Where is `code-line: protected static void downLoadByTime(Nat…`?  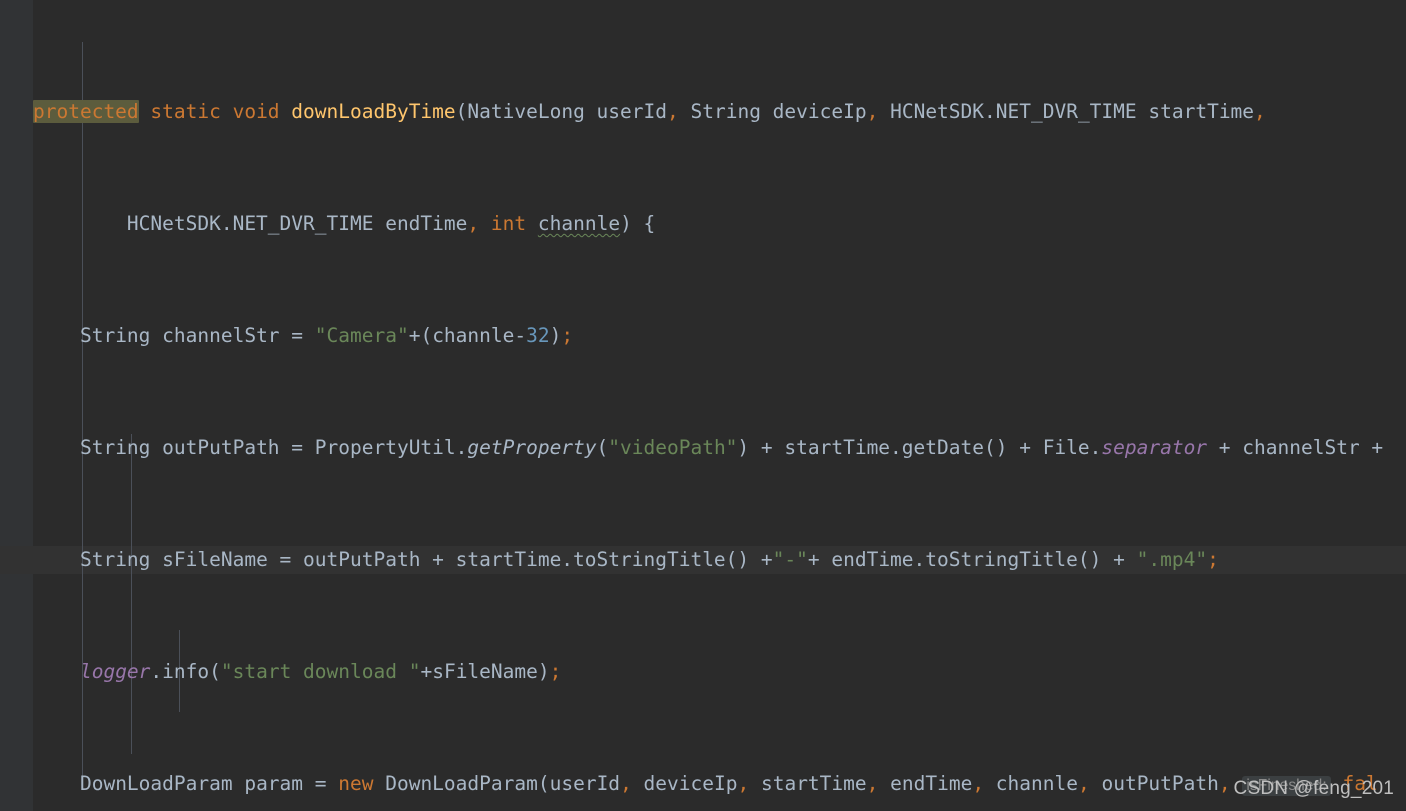
code-line: protected static void downLoadByTime(Nat… is located at coordinates (703, 112).